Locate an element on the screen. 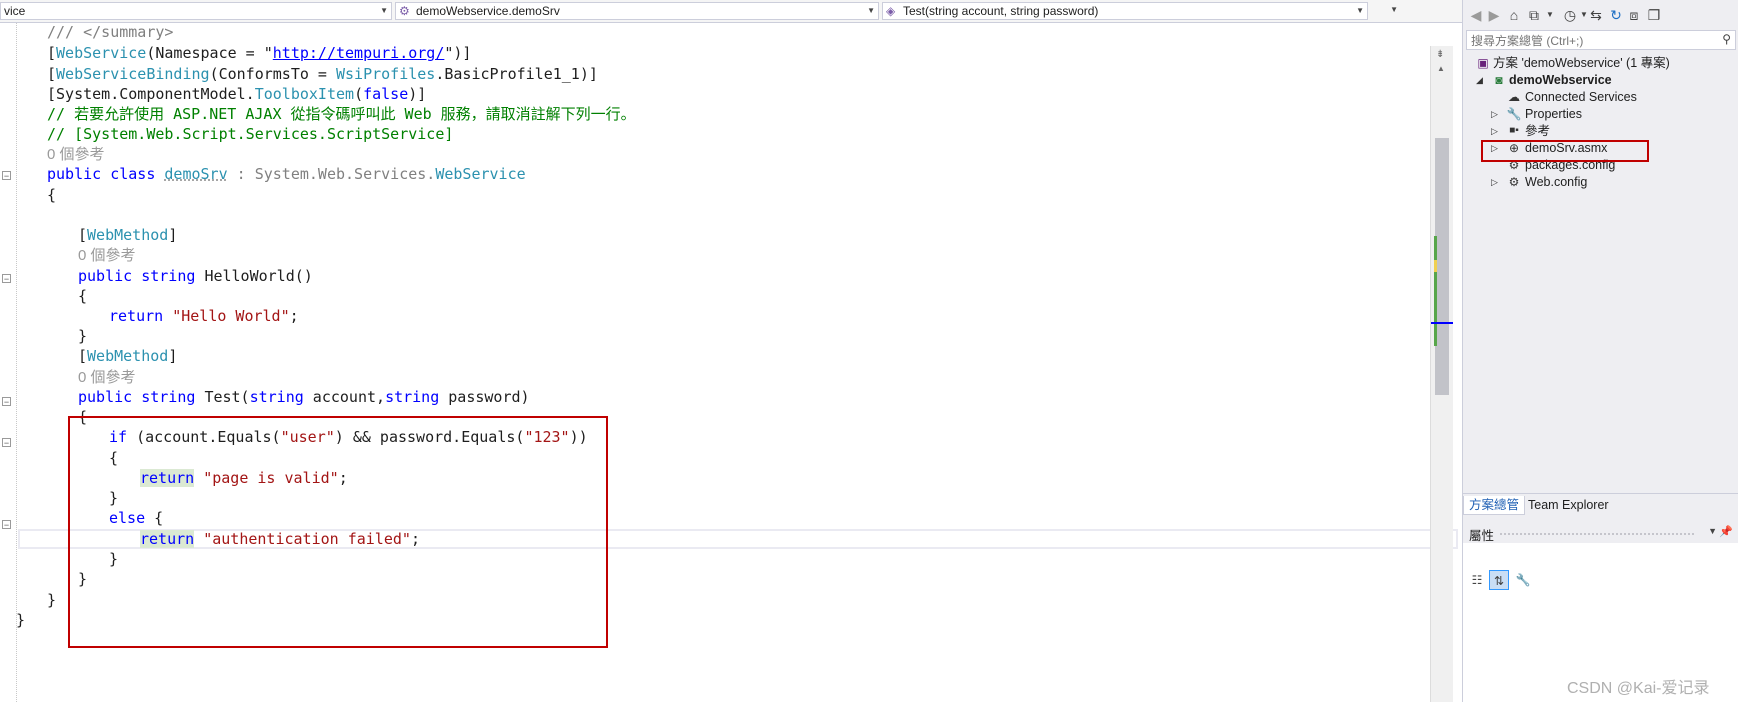 The height and width of the screenshot is (703, 1738). categorized-icon: ☷ is located at coordinates (1477, 580).